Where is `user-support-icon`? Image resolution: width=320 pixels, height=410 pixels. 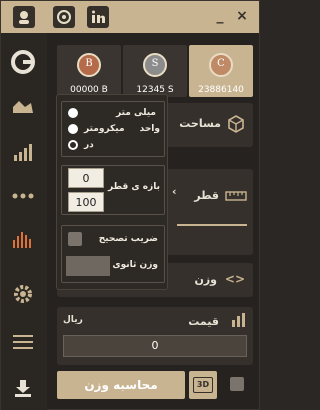 user-support-icon is located at coordinates (24, 17).